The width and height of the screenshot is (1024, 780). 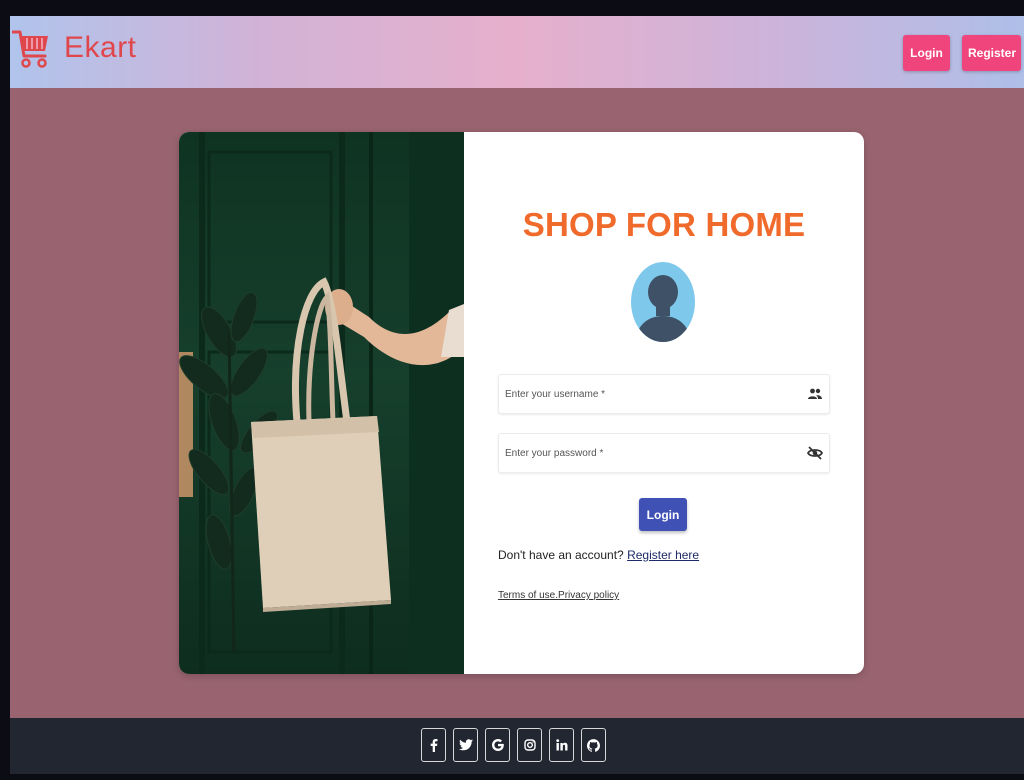 I want to click on shopping-cart-icon, so click(x=31, y=48).